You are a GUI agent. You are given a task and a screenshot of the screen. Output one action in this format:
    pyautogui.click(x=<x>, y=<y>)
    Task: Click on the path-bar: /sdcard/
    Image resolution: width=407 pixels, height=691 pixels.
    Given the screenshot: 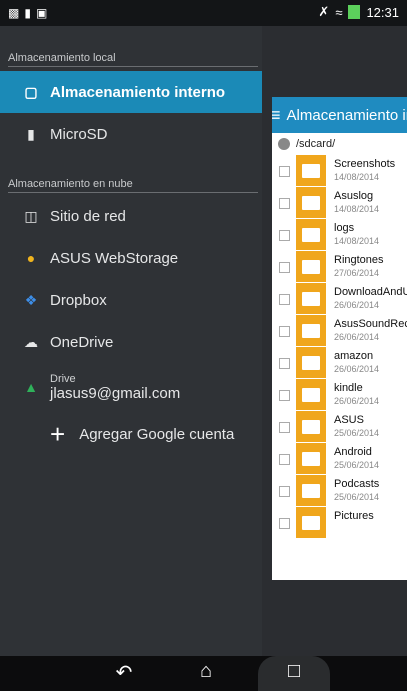 What is the action you would take?
    pyautogui.click(x=339, y=144)
    